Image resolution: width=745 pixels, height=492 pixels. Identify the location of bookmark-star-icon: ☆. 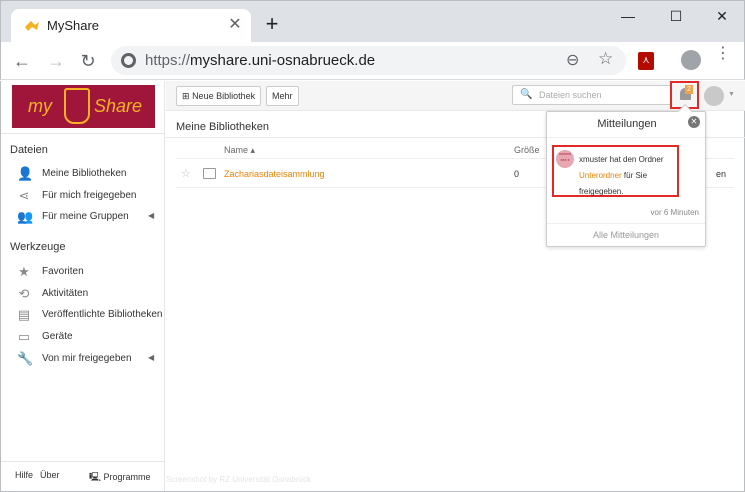
(605, 59).